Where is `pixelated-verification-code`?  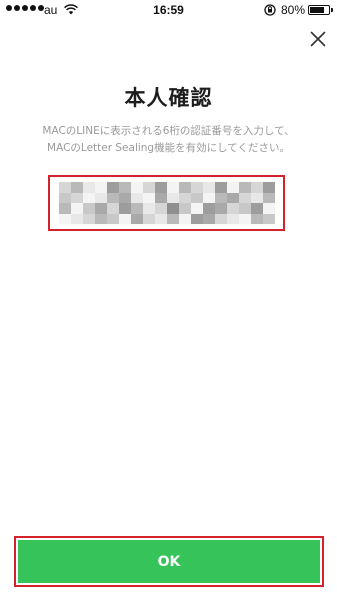
pixelated-verification-code is located at coordinates (167, 203).